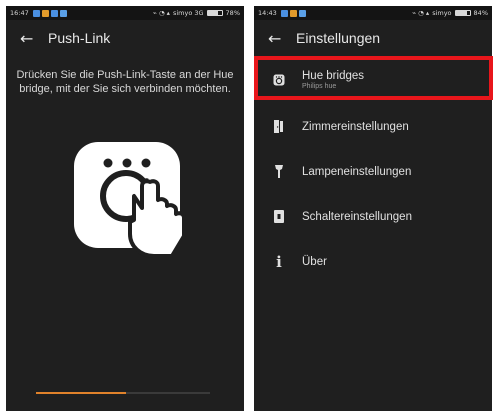 This screenshot has height=412, width=496. Describe the element at coordinates (442, 13) in the screenshot. I see `carrier-label: simyo` at that location.